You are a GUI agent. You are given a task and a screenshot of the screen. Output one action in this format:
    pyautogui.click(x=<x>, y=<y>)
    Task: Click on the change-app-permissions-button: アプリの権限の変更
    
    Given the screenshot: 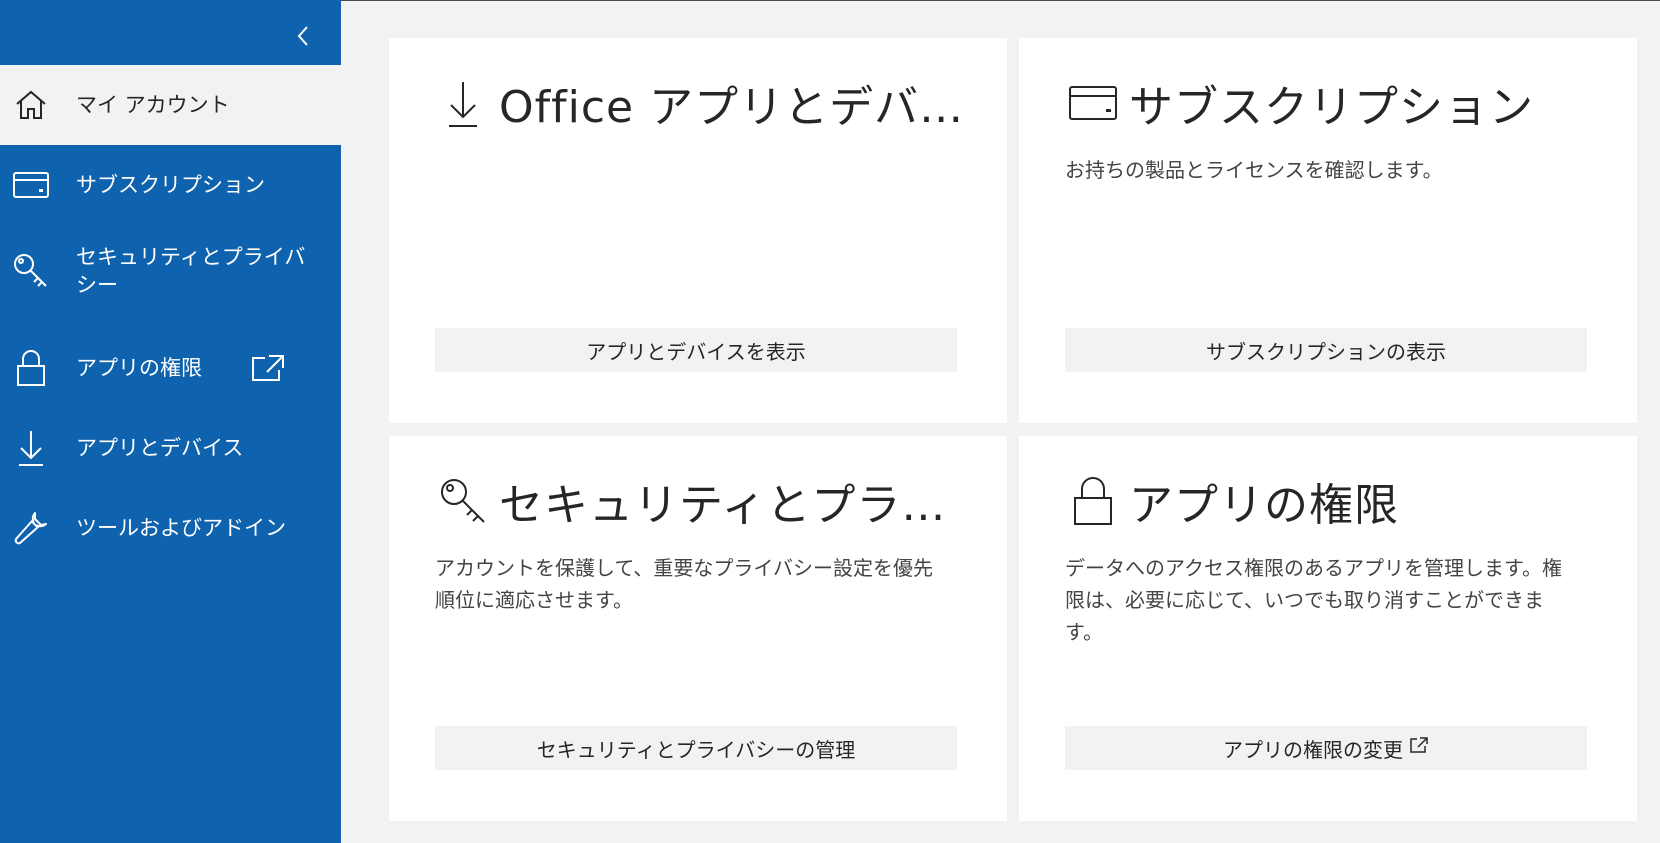 What is the action you would take?
    pyautogui.click(x=1326, y=748)
    